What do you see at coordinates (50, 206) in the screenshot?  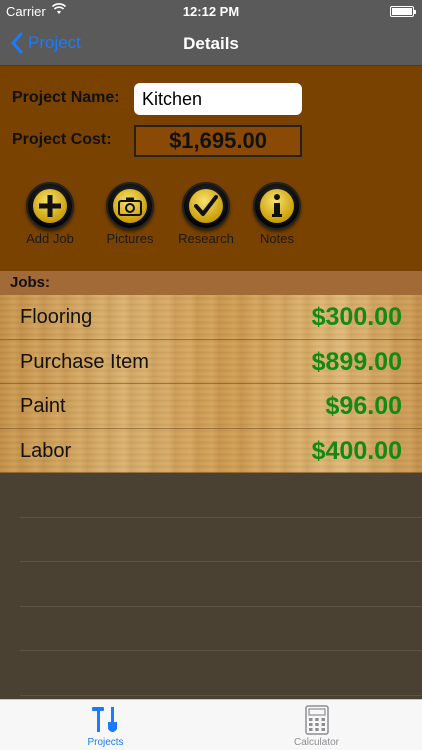 I see `plus-icon` at bounding box center [50, 206].